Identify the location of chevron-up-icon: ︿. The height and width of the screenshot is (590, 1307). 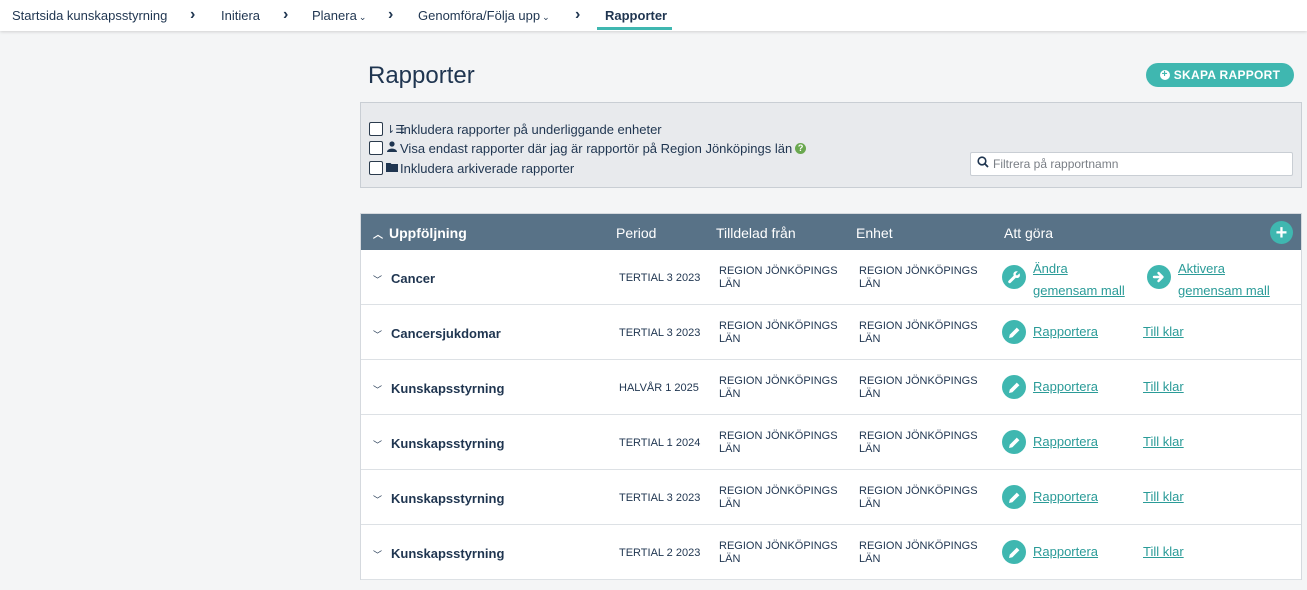
(378, 235).